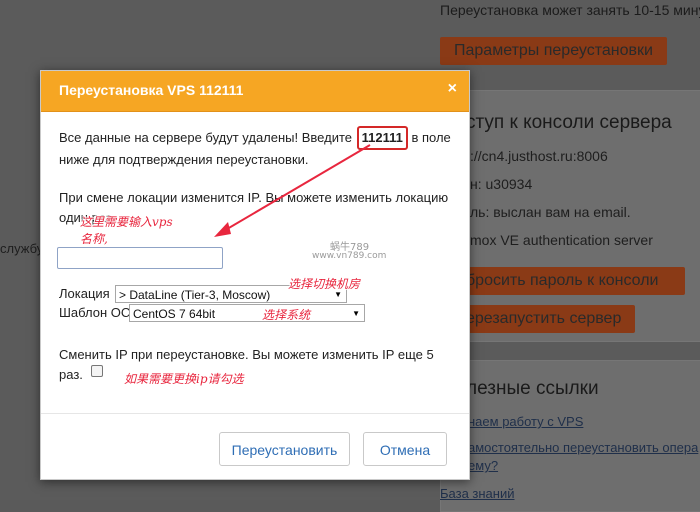 This screenshot has height=512, width=700. What do you see at coordinates (324, 284) in the screenshot?
I see `location-annotation: 选择切换机房` at bounding box center [324, 284].